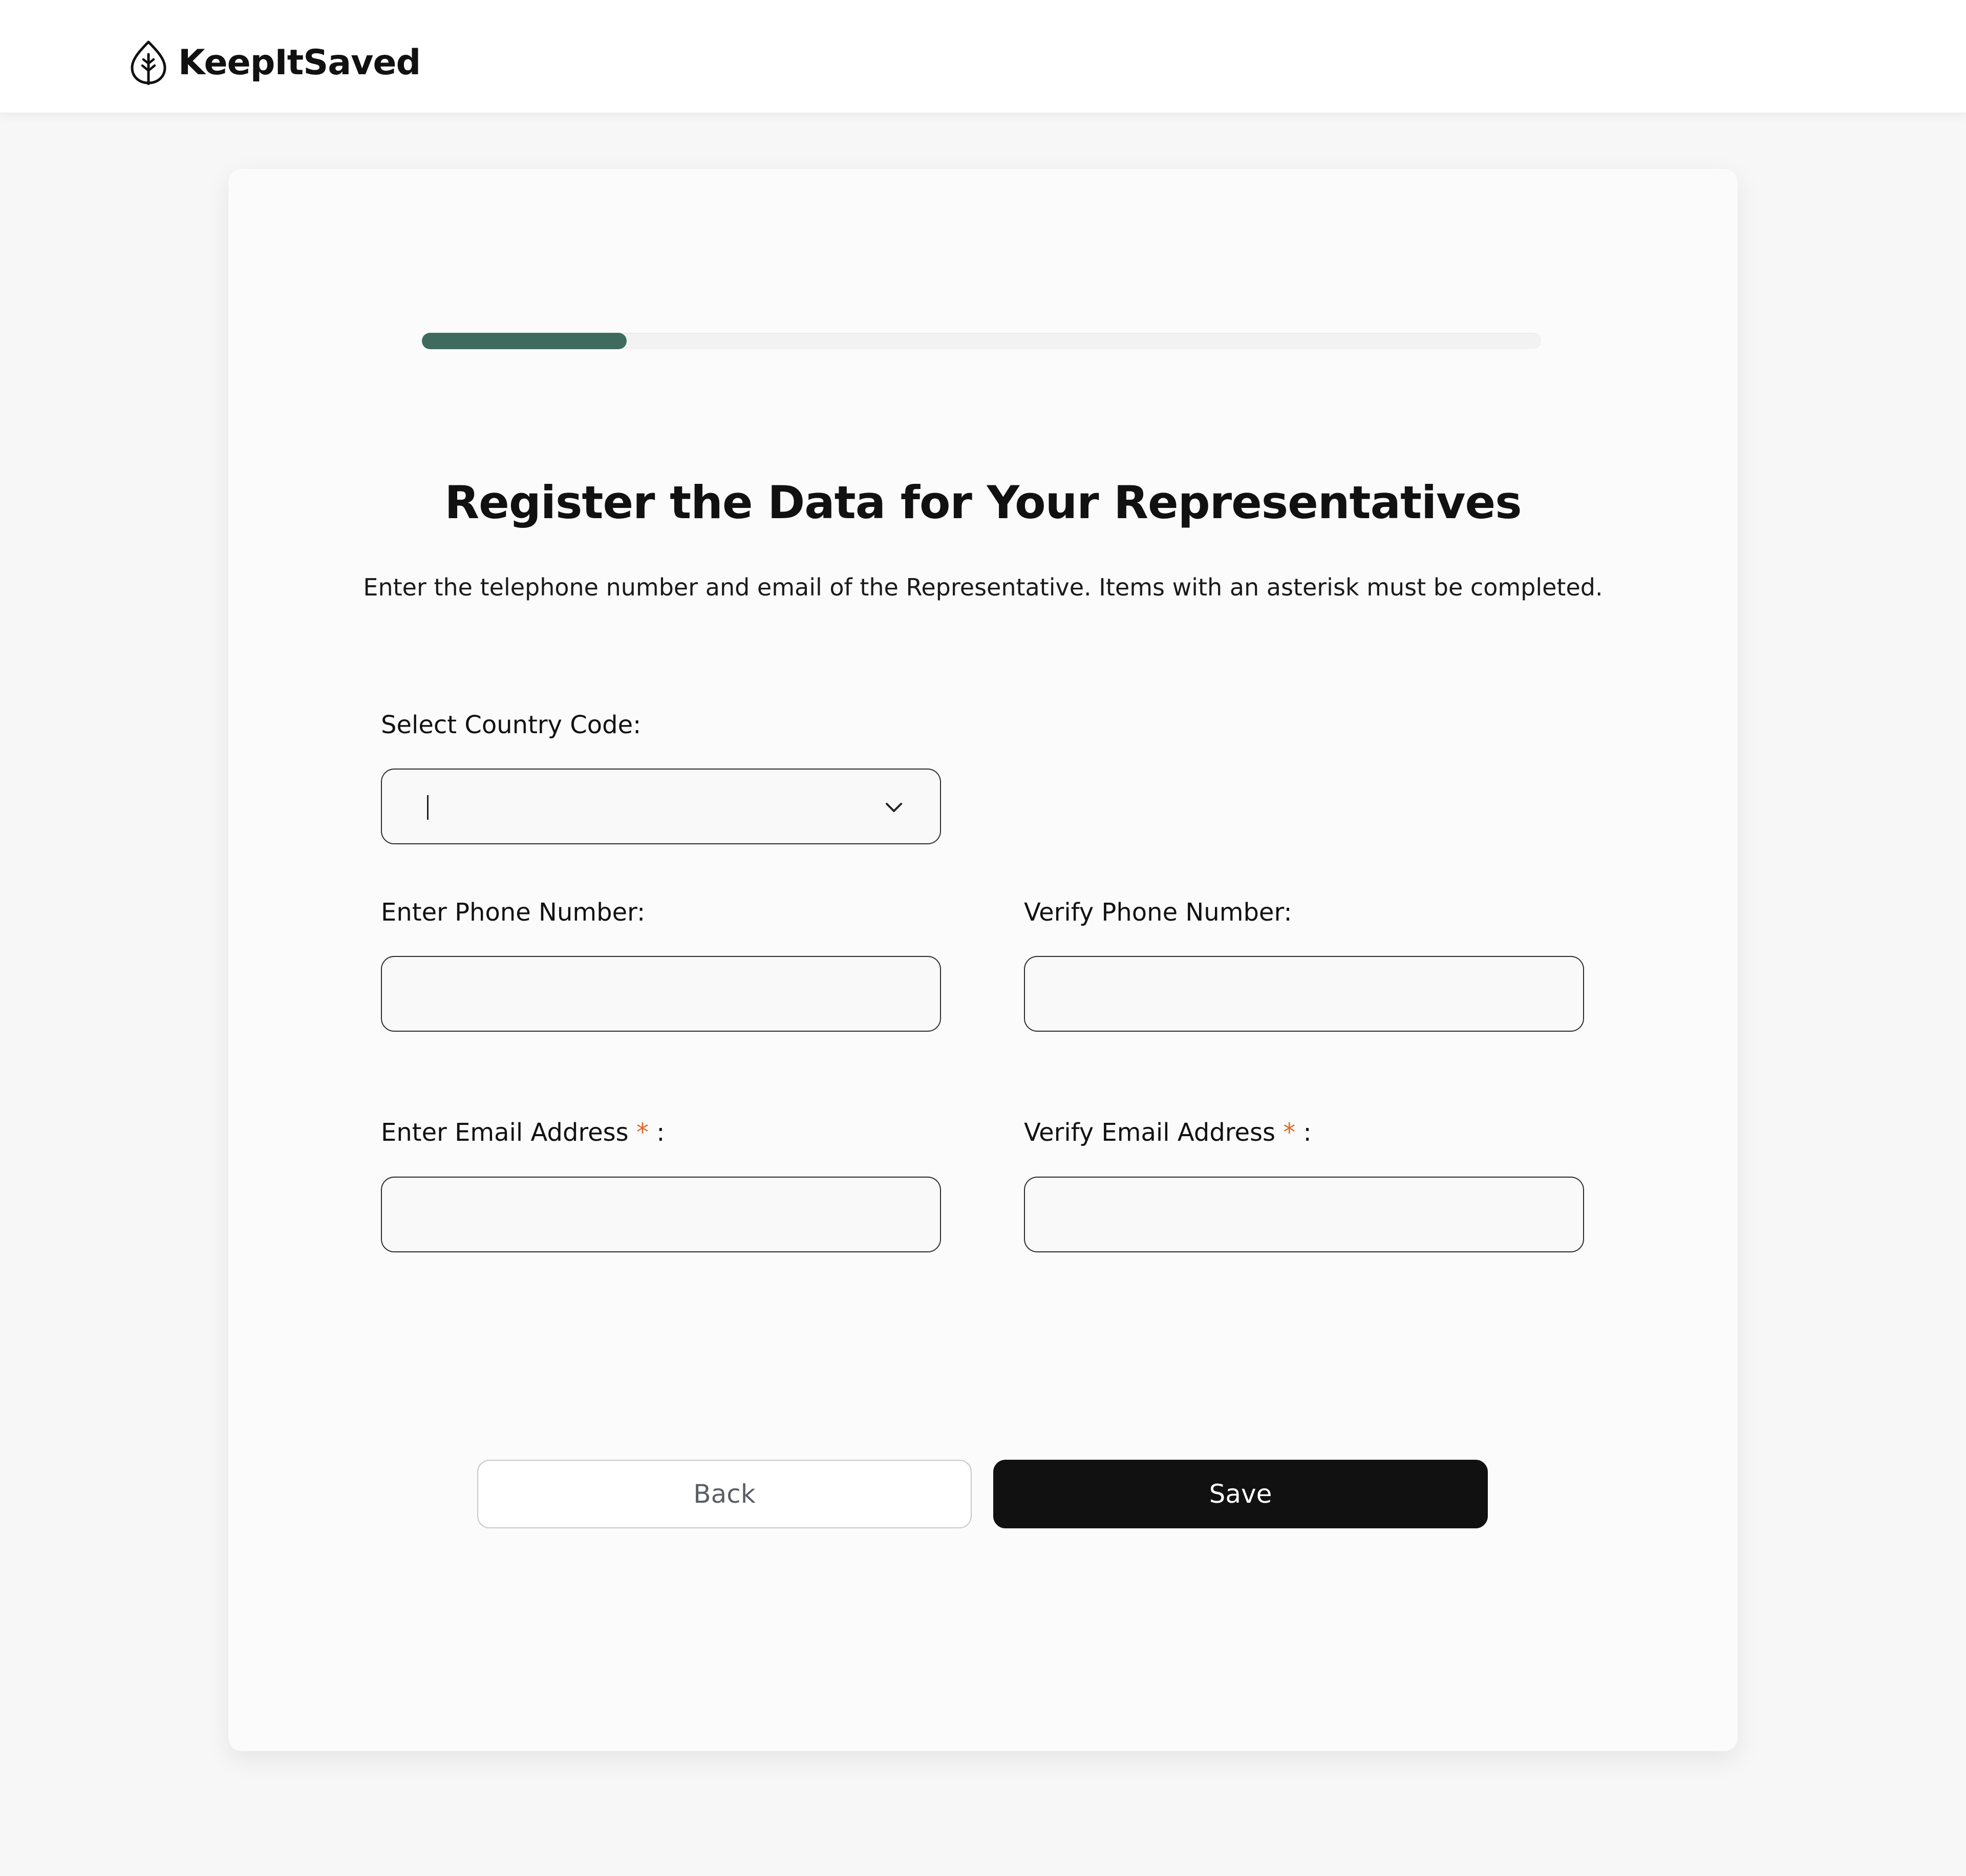 The height and width of the screenshot is (1876, 1966). What do you see at coordinates (661, 806) in the screenshot?
I see `country-code-select` at bounding box center [661, 806].